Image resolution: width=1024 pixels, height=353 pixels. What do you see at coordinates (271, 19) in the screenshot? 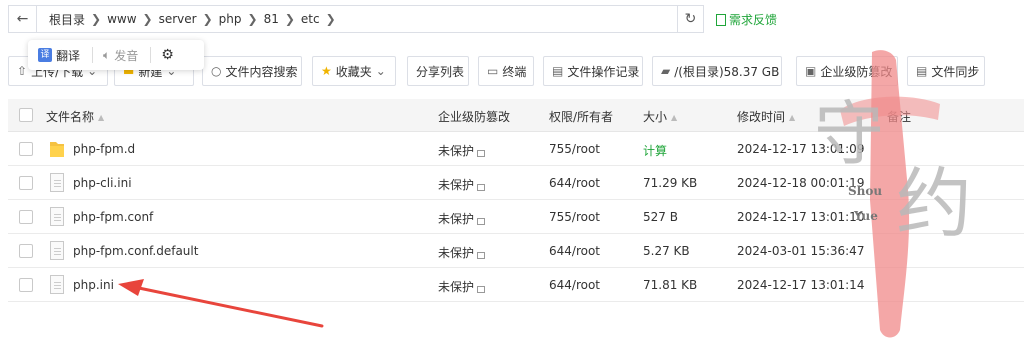
I see `crumb-81: 81` at bounding box center [271, 19].